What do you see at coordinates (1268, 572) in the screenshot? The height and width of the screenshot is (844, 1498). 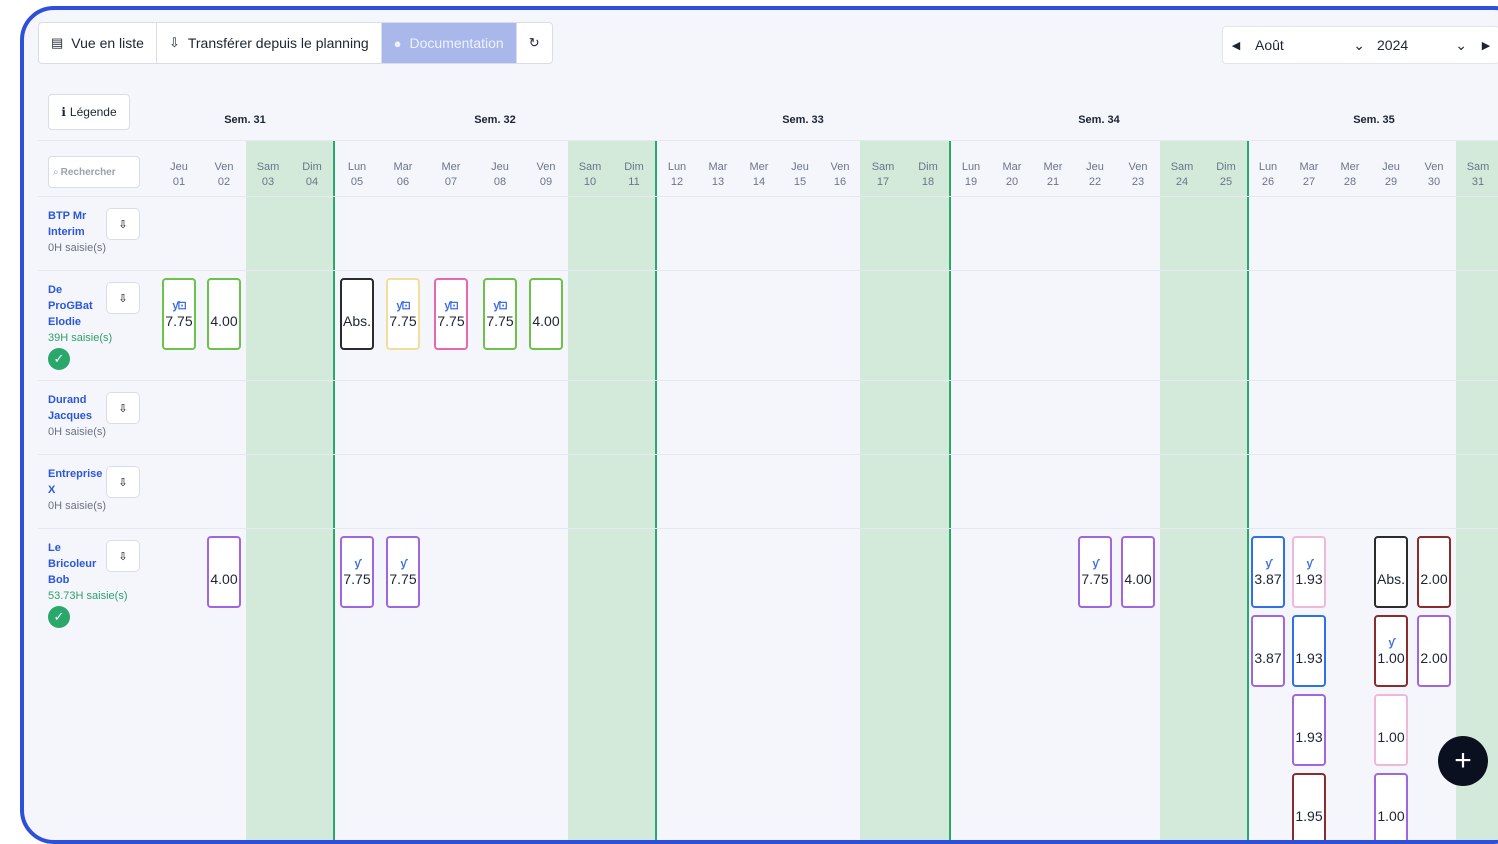 I see `time-entry-card: ƴ 3.87` at bounding box center [1268, 572].